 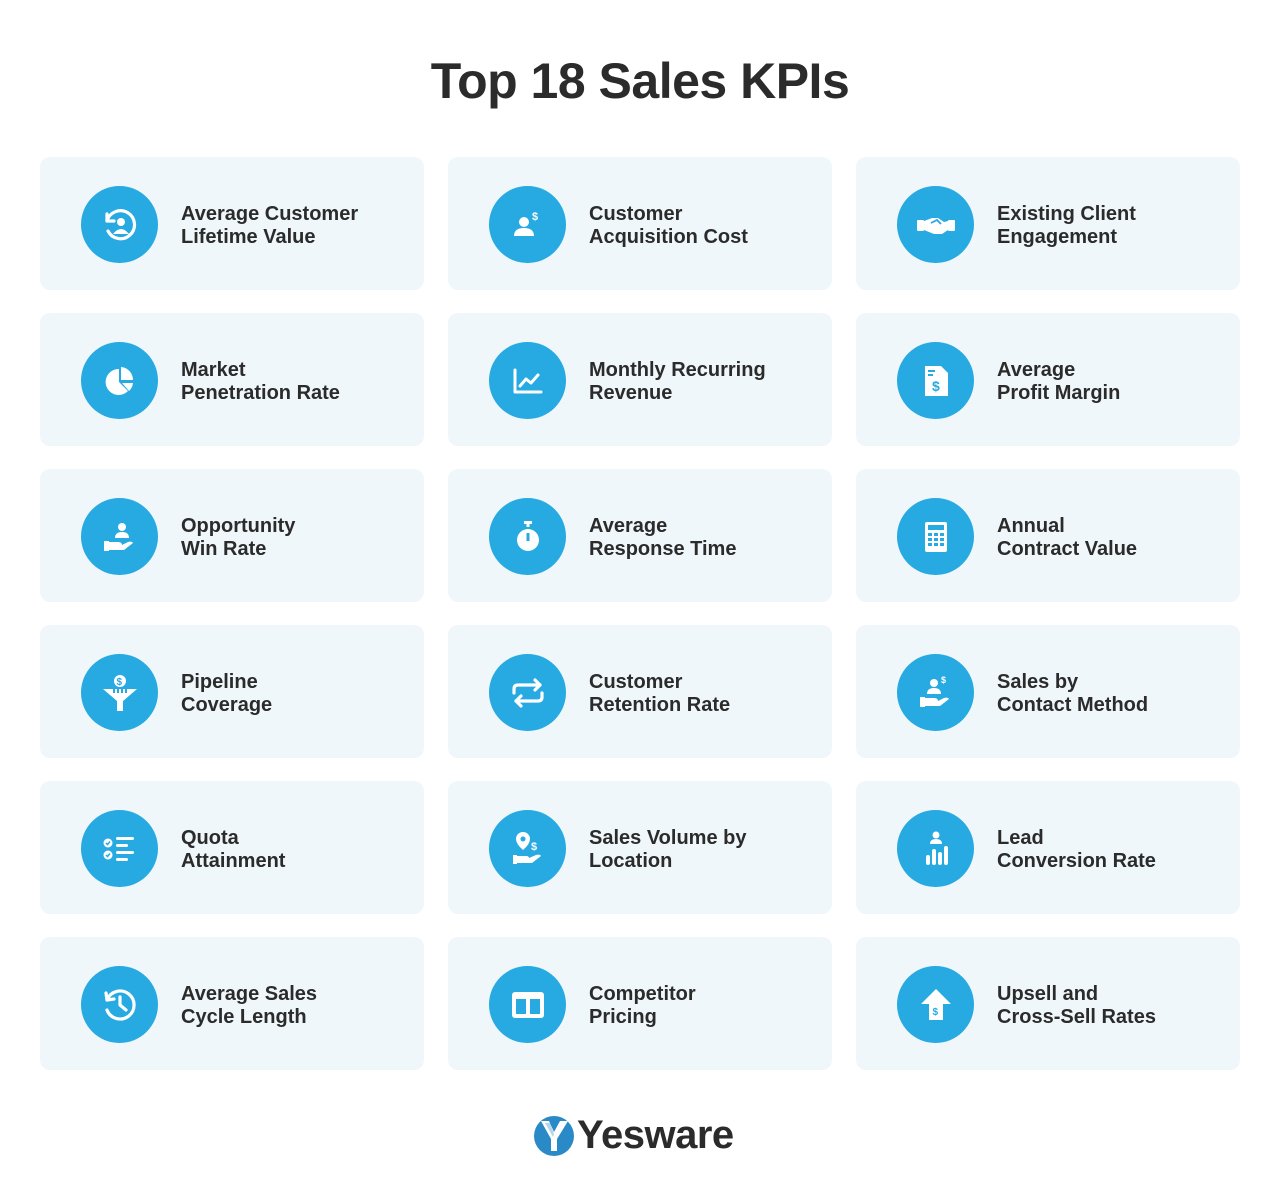 I want to click on stopwatch-icon, so click(x=527, y=536).